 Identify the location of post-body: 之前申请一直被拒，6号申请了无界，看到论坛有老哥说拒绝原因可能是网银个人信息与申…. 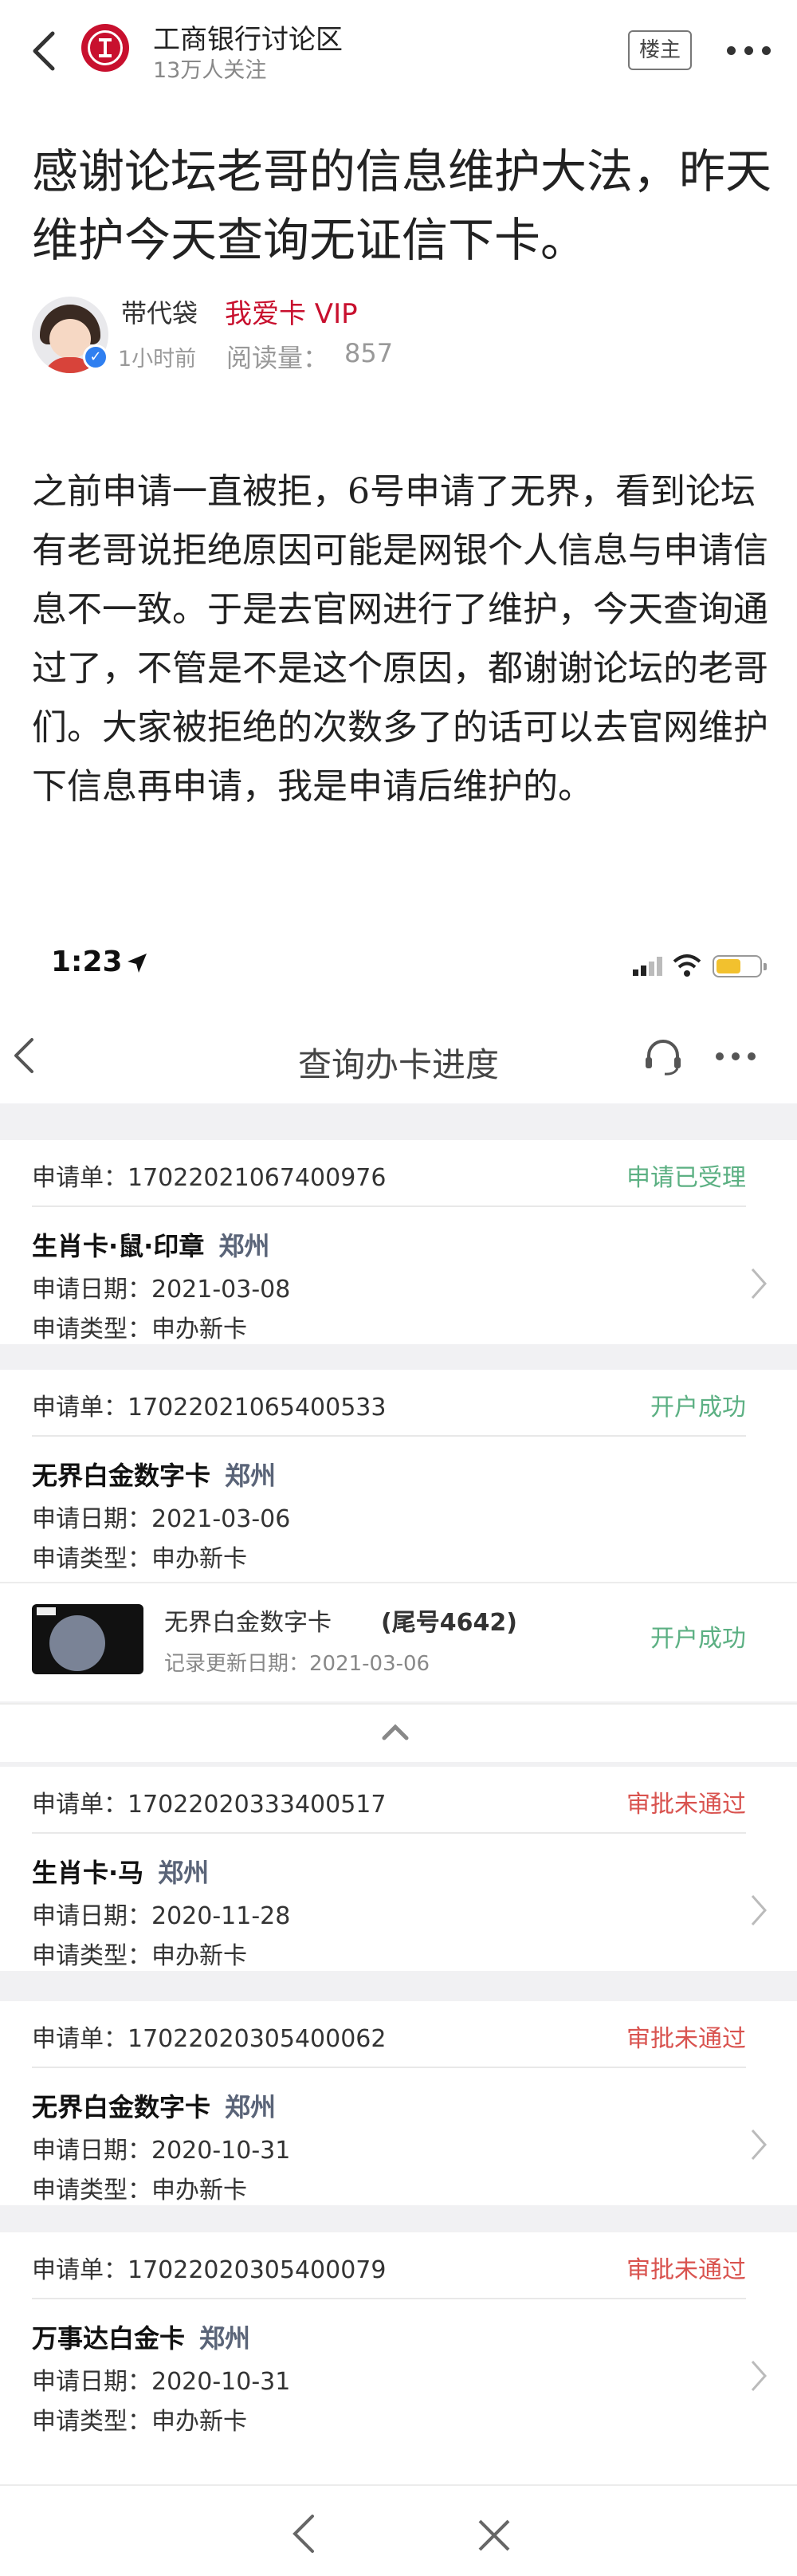
(400, 639).